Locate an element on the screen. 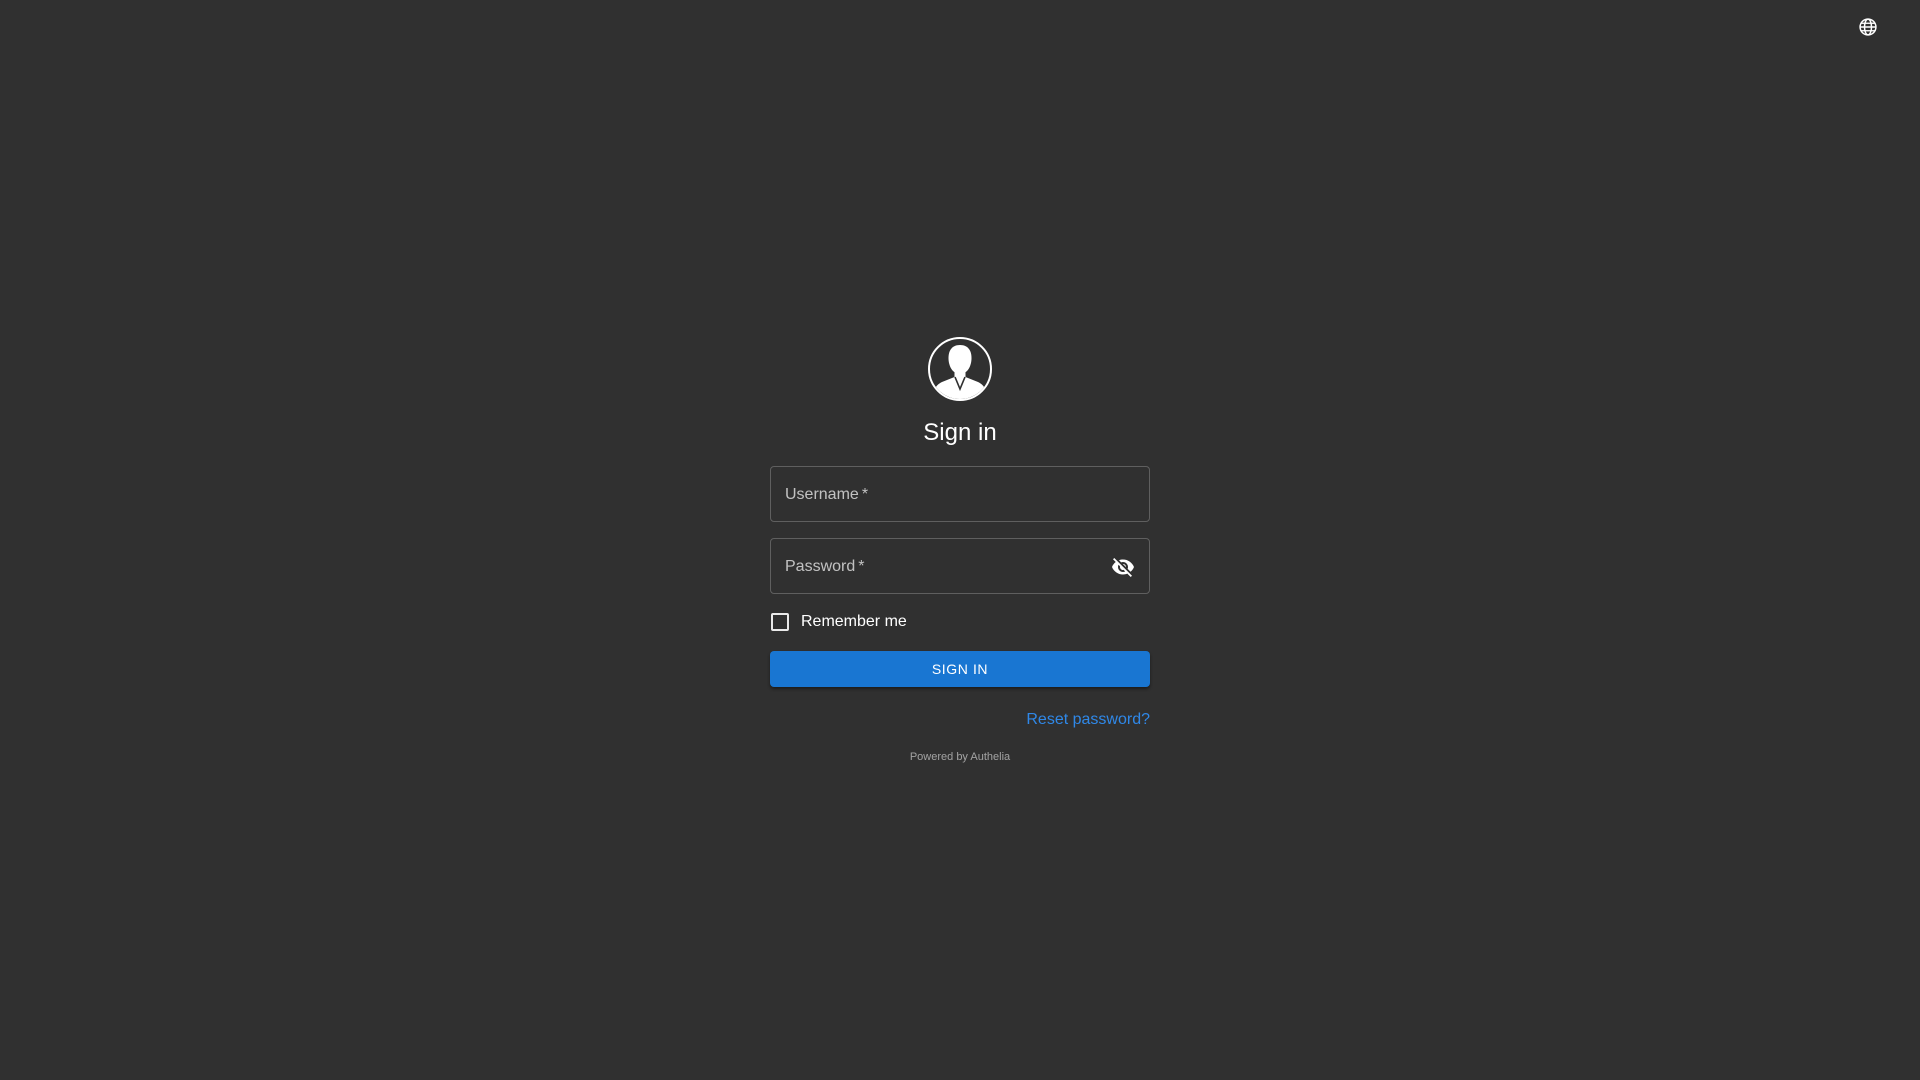 The height and width of the screenshot is (1080, 1920). reset-password-row: Reset password? is located at coordinates (960, 720).